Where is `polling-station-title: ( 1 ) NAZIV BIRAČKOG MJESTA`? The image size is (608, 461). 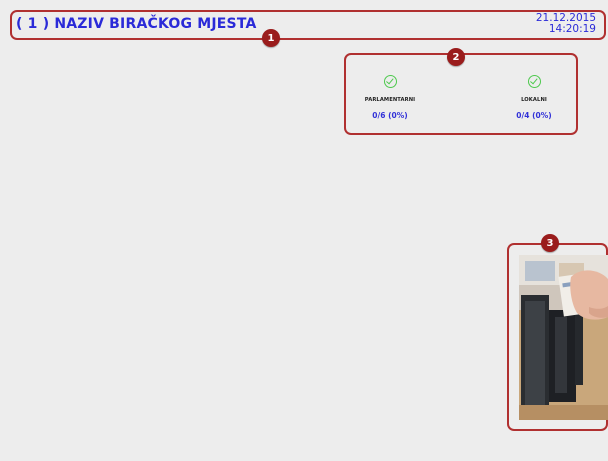 polling-station-title: ( 1 ) NAZIV BIRAČKOG MJESTA is located at coordinates (136, 24).